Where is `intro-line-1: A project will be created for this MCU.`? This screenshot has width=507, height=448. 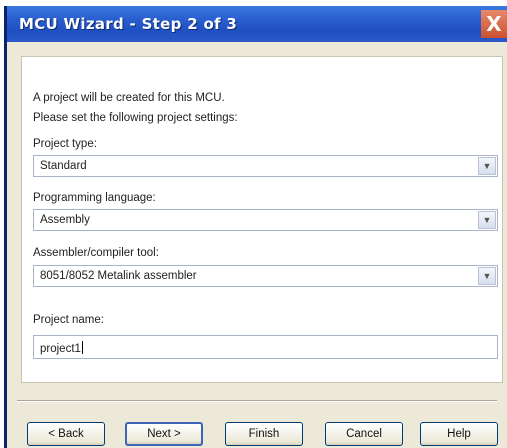
intro-line-1: A project will be created for this MCU. is located at coordinates (129, 98).